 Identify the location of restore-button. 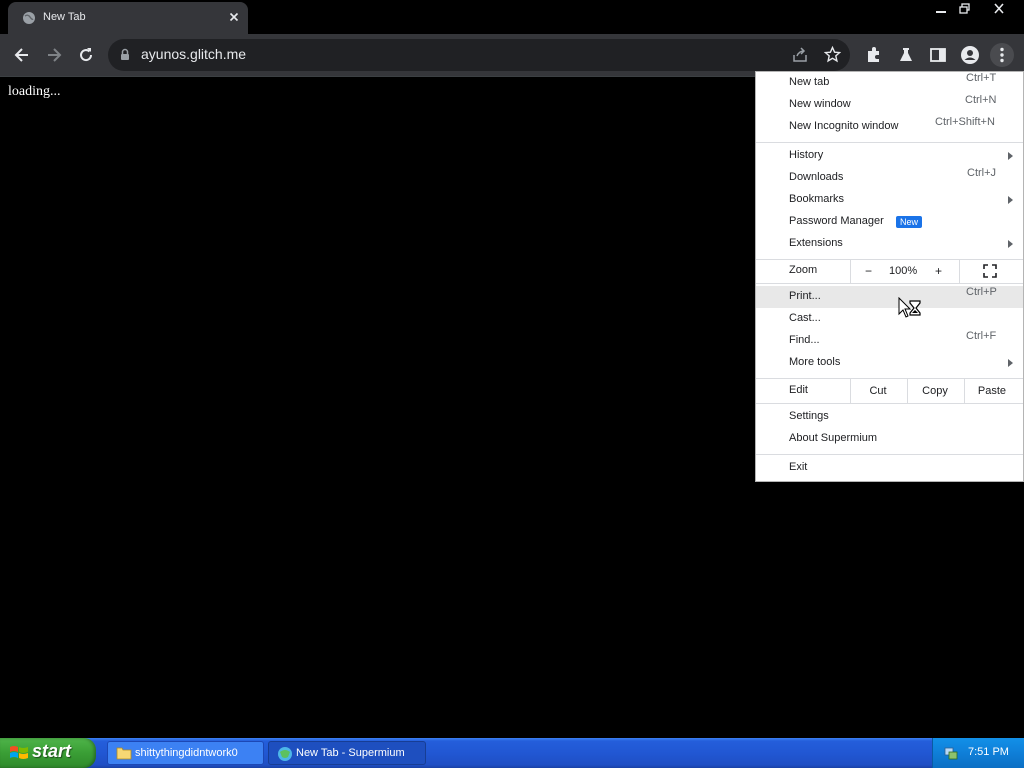
(965, 9).